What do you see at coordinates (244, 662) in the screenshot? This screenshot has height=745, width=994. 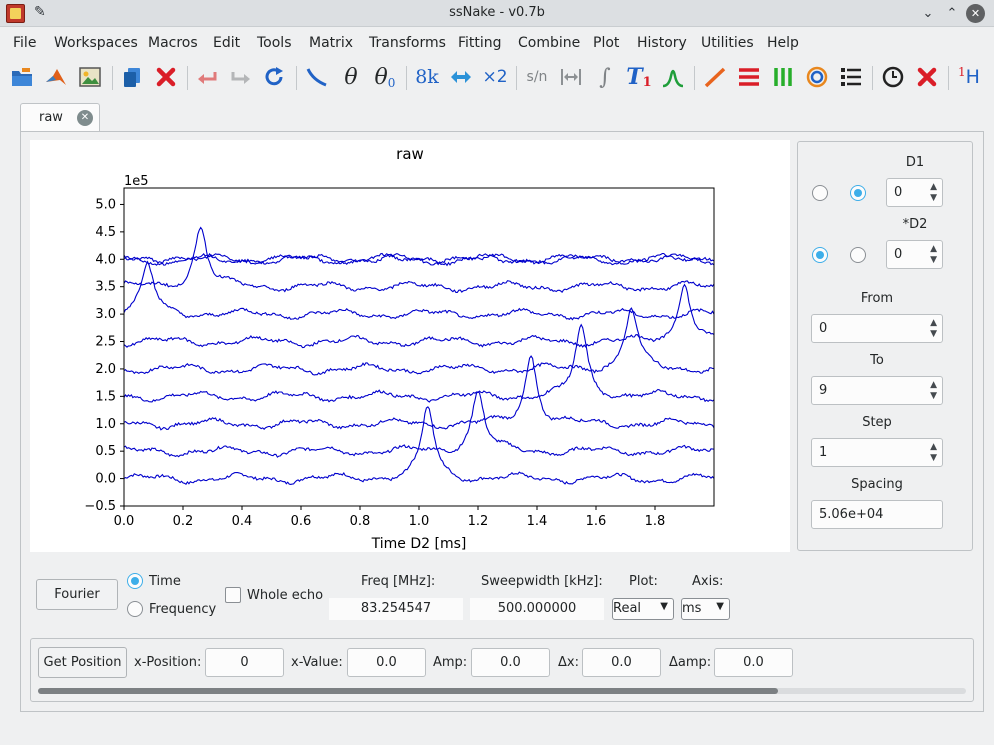 I see `x-position-field: 0` at bounding box center [244, 662].